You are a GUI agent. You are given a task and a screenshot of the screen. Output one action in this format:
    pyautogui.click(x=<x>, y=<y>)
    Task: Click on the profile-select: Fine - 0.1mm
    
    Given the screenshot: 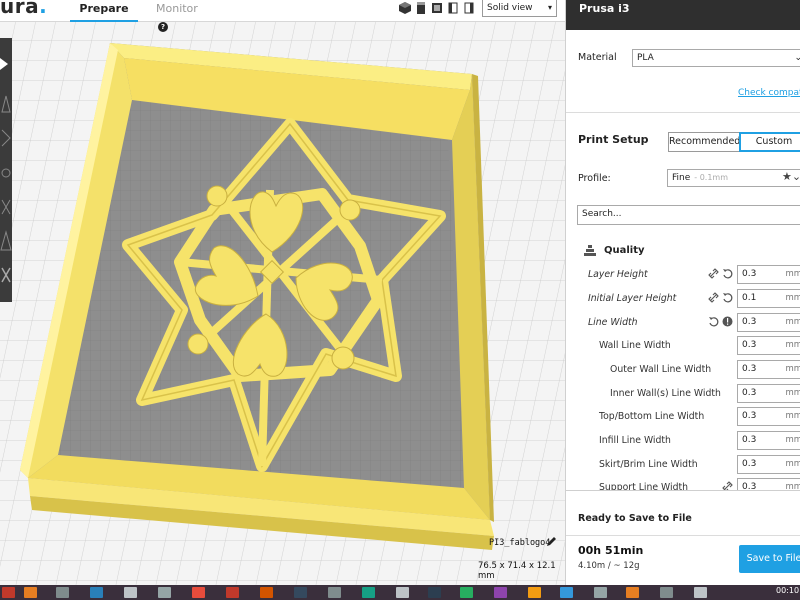 What is the action you would take?
    pyautogui.click(x=733, y=178)
    